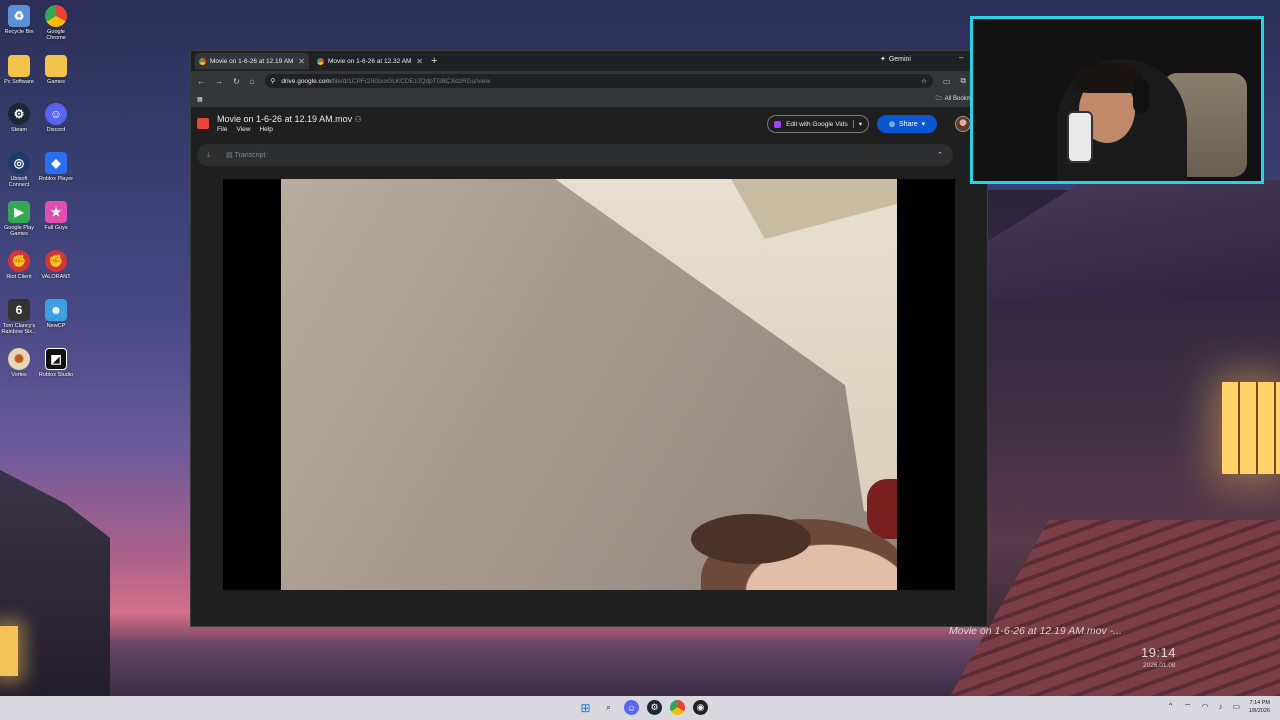  Describe the element at coordinates (56, 310) in the screenshot. I see `newcp-icon: ☻` at that location.